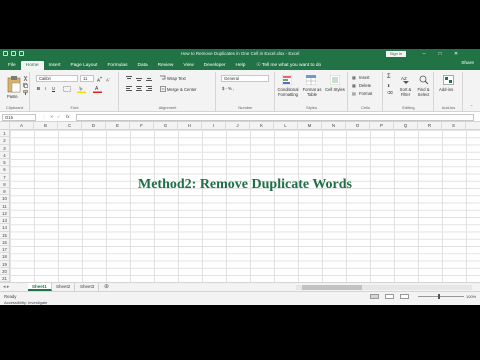 Image resolution: width=480 pixels, height=360 pixels. I want to click on row-header: 6, so click(5, 170).